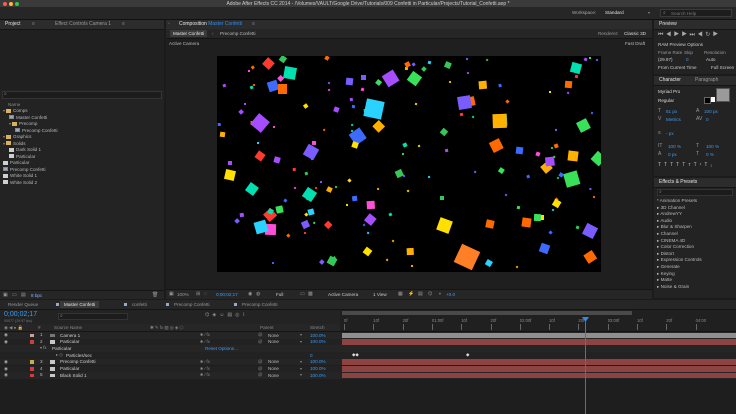  Describe the element at coordinates (23, 304) in the screenshot. I see `timeline-tab: Render Queue` at that location.